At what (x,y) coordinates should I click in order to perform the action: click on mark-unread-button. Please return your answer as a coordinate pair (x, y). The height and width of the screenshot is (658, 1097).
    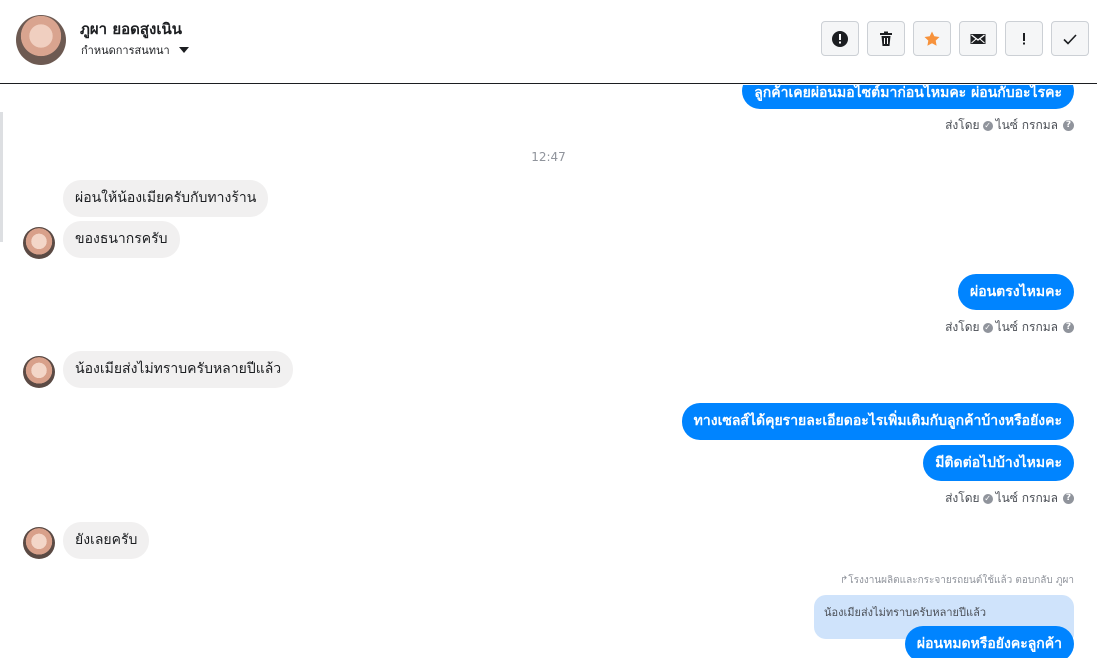
    Looking at the image, I should click on (978, 38).